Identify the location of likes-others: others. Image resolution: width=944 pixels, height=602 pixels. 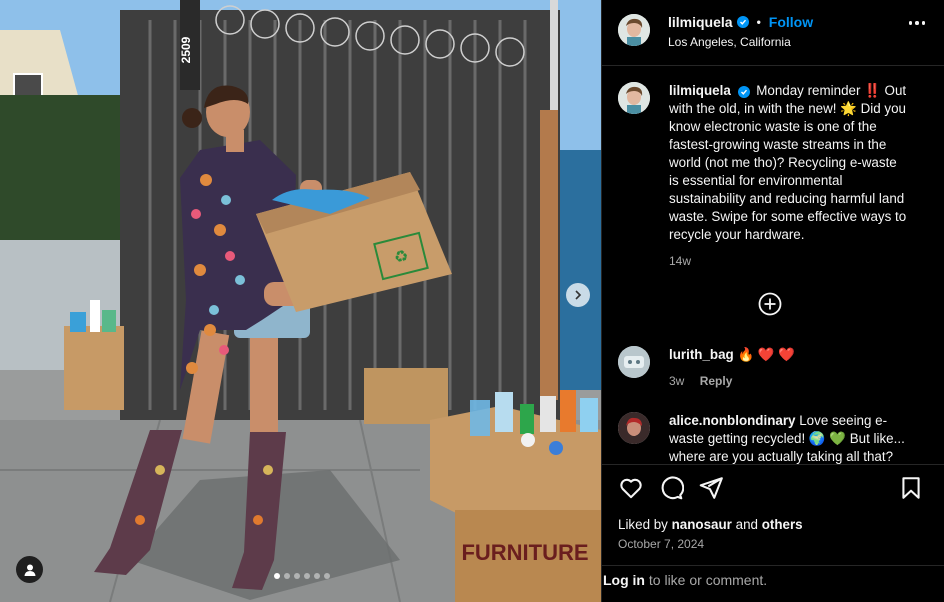
(782, 524).